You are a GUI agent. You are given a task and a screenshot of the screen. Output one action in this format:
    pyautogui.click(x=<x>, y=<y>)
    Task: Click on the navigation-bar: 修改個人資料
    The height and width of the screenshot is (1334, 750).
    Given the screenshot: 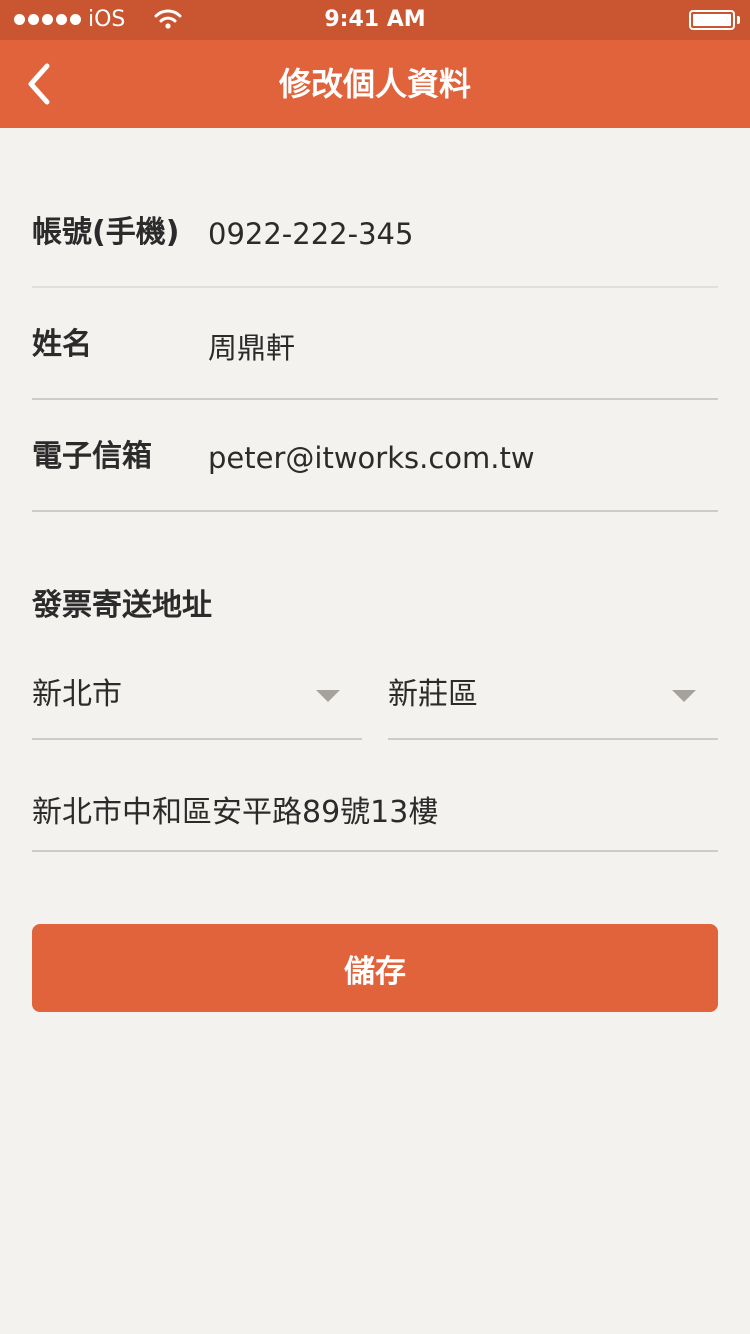 What is the action you would take?
    pyautogui.click(x=375, y=84)
    